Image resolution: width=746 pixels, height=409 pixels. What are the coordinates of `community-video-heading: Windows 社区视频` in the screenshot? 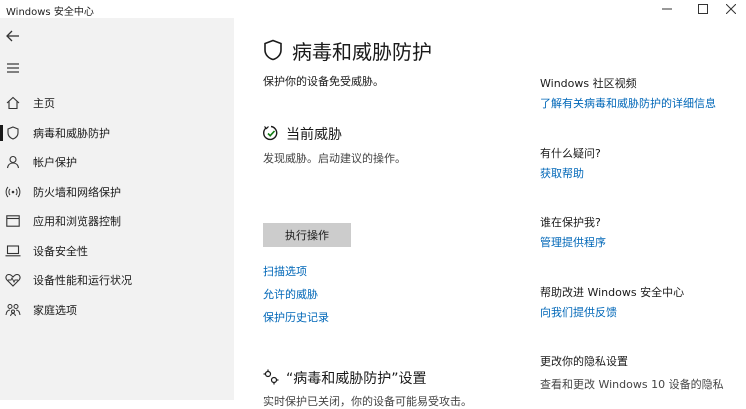 It's located at (588, 83).